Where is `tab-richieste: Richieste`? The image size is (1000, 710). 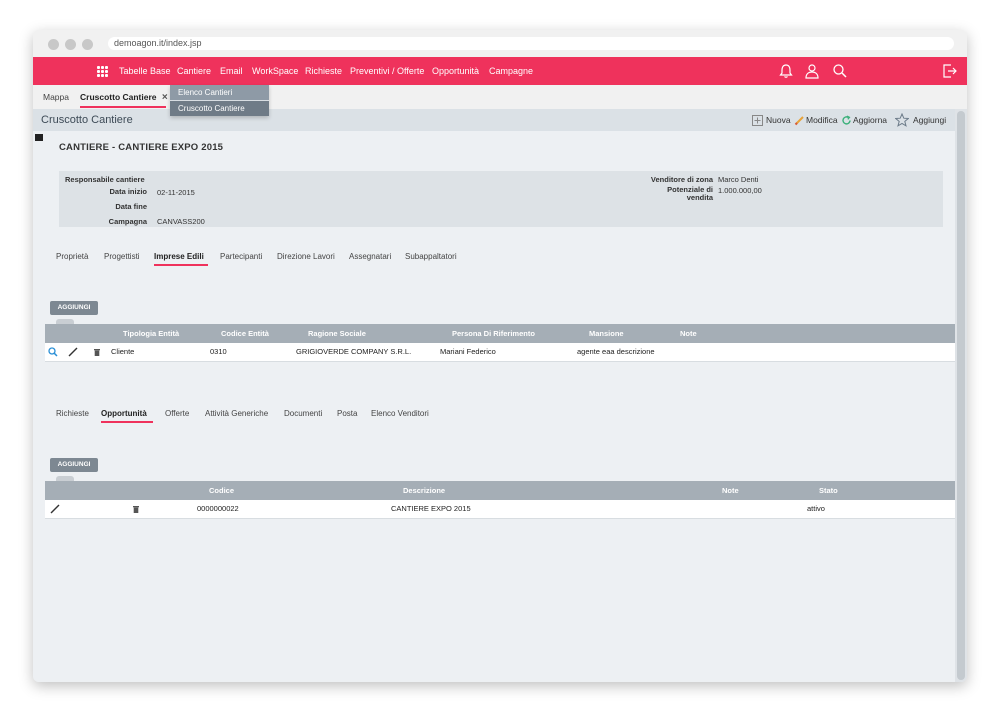
tab-richieste: Richieste is located at coordinates (72, 415).